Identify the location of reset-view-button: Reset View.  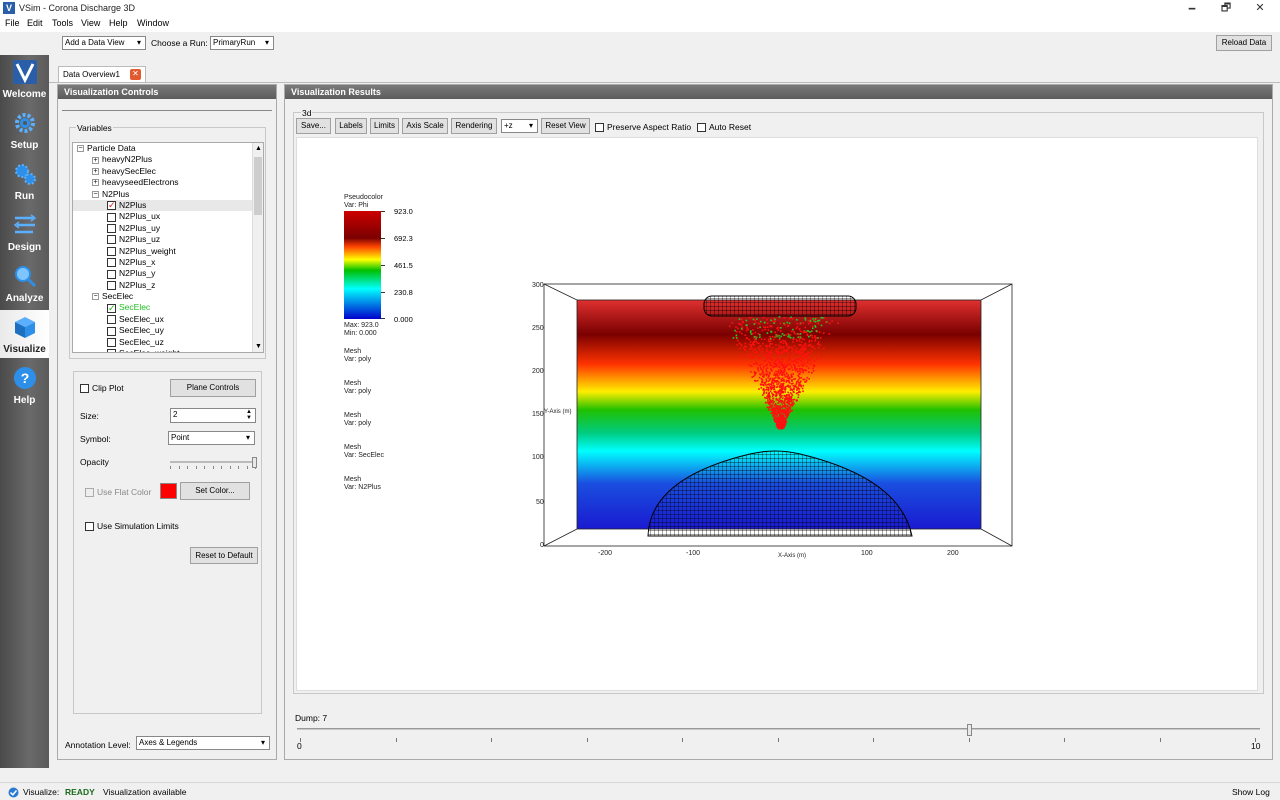
(565, 126).